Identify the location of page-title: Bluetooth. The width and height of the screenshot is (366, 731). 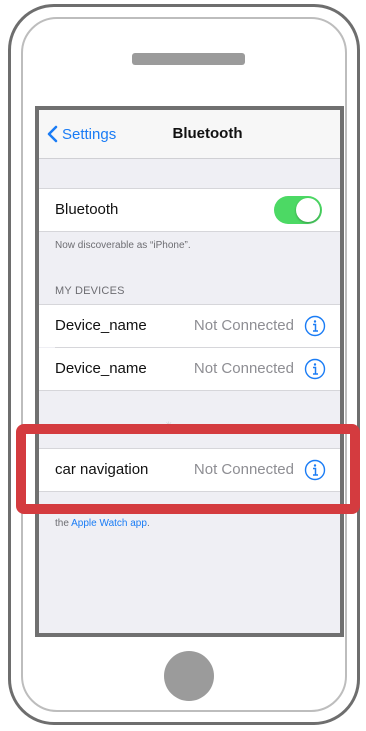
(207, 133).